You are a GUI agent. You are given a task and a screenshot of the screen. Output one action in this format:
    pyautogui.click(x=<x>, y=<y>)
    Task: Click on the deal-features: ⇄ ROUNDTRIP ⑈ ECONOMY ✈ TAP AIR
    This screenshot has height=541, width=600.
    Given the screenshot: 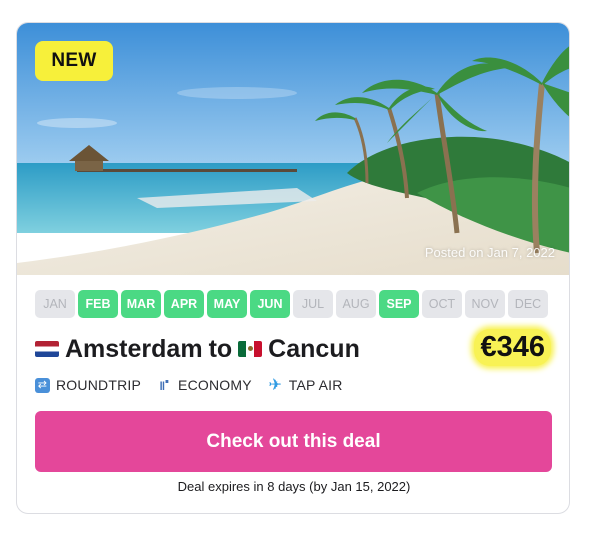 What is the action you would take?
    pyautogui.click(x=189, y=385)
    